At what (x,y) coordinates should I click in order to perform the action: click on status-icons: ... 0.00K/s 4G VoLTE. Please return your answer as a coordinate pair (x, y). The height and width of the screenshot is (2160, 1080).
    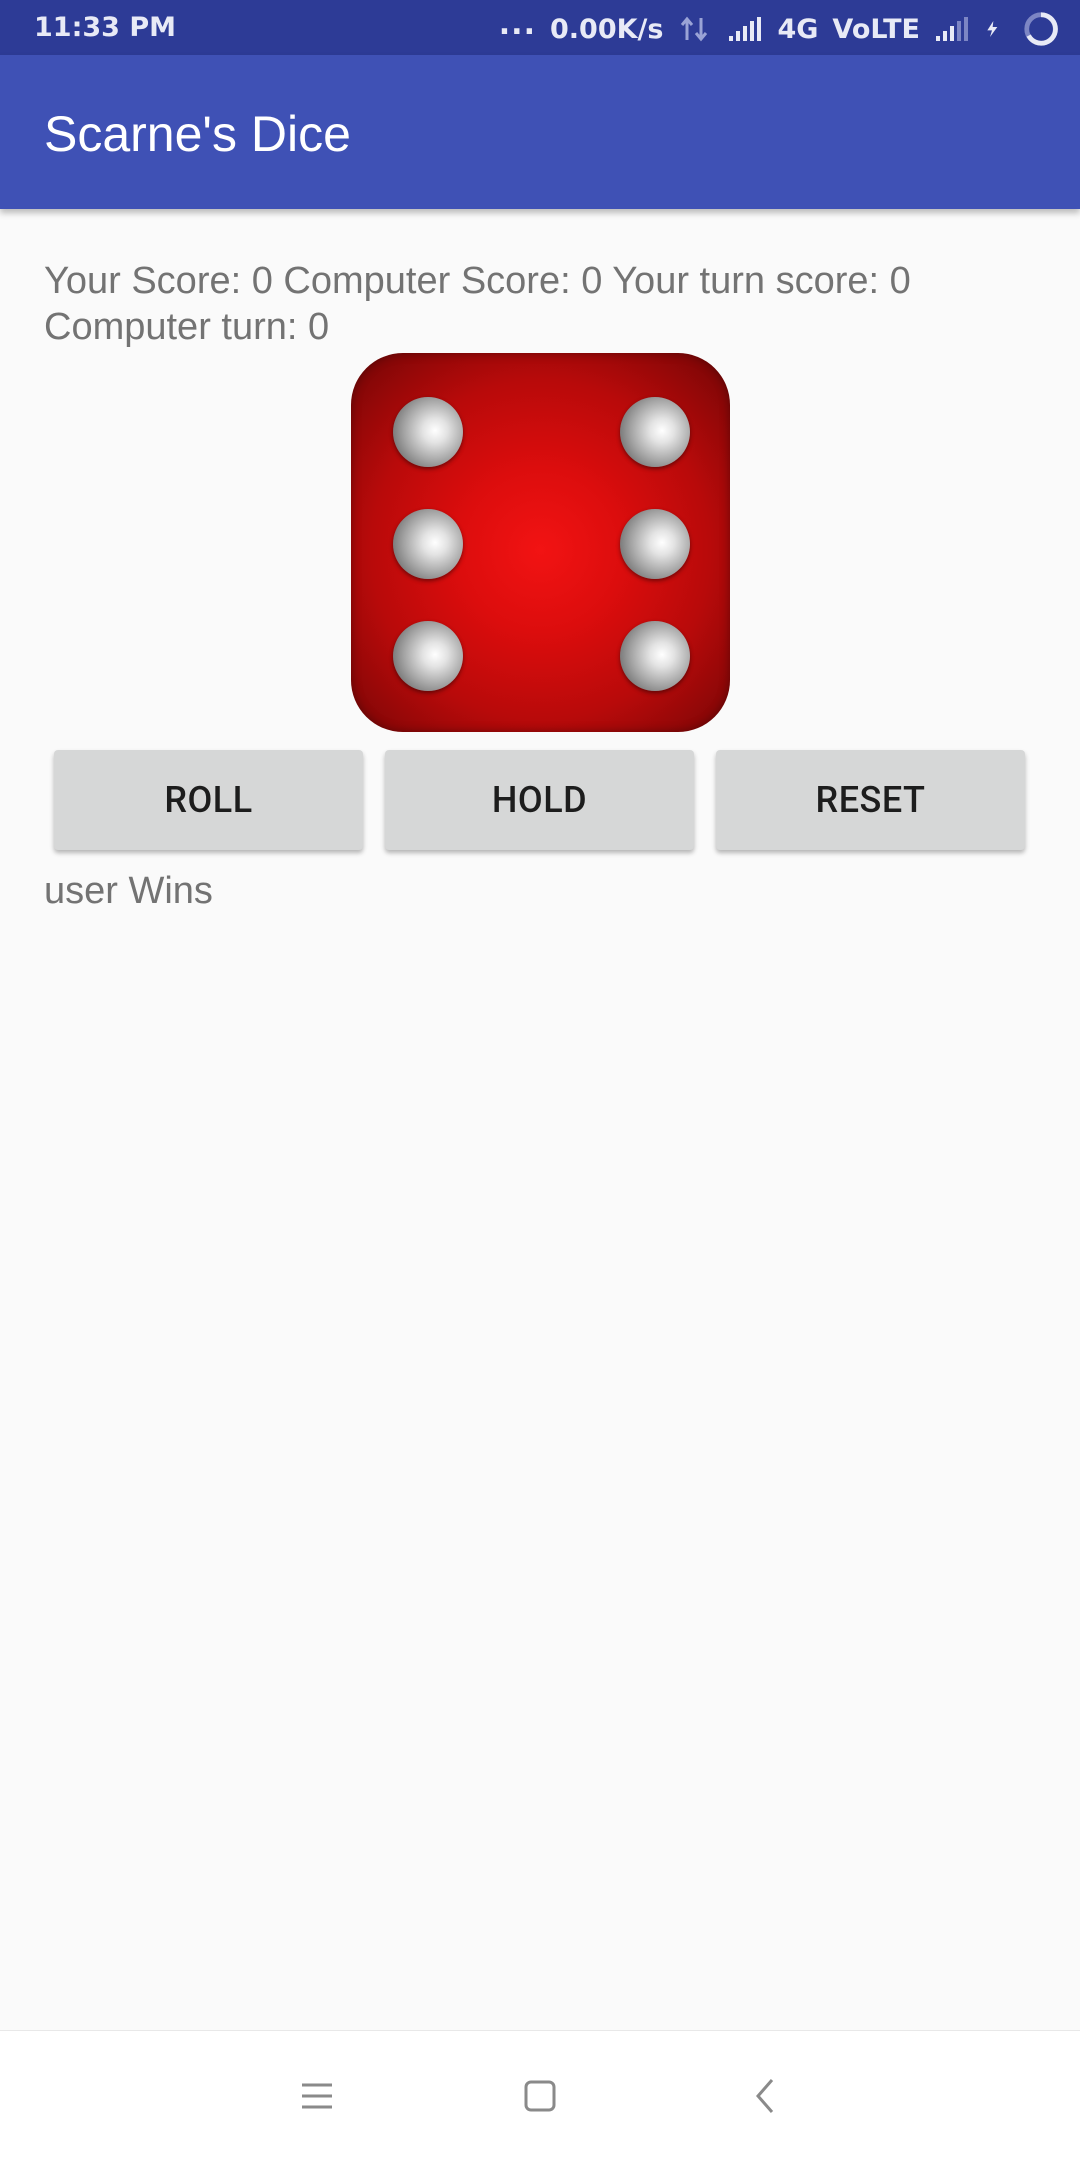
    Looking at the image, I should click on (772, 27).